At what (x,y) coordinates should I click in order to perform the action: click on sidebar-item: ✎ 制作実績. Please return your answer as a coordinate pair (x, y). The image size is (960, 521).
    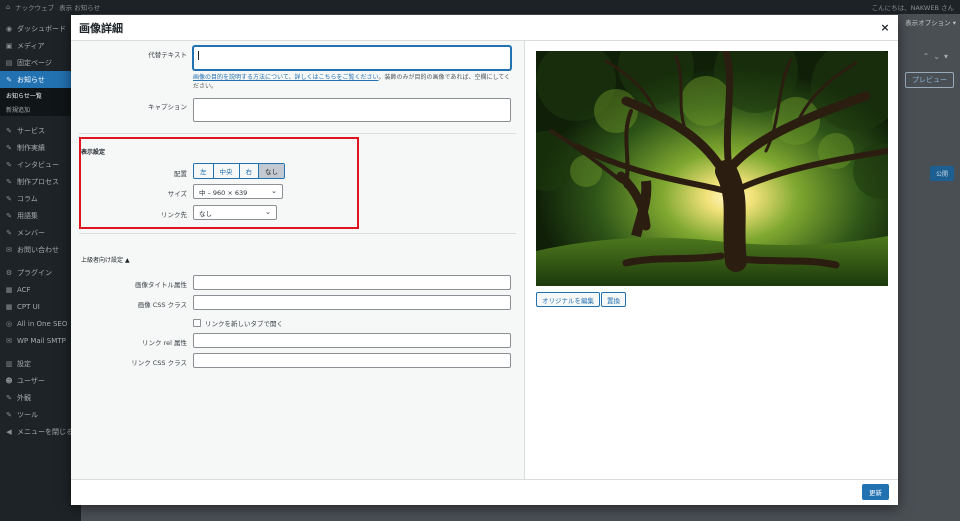
    Looking at the image, I should click on (40, 147).